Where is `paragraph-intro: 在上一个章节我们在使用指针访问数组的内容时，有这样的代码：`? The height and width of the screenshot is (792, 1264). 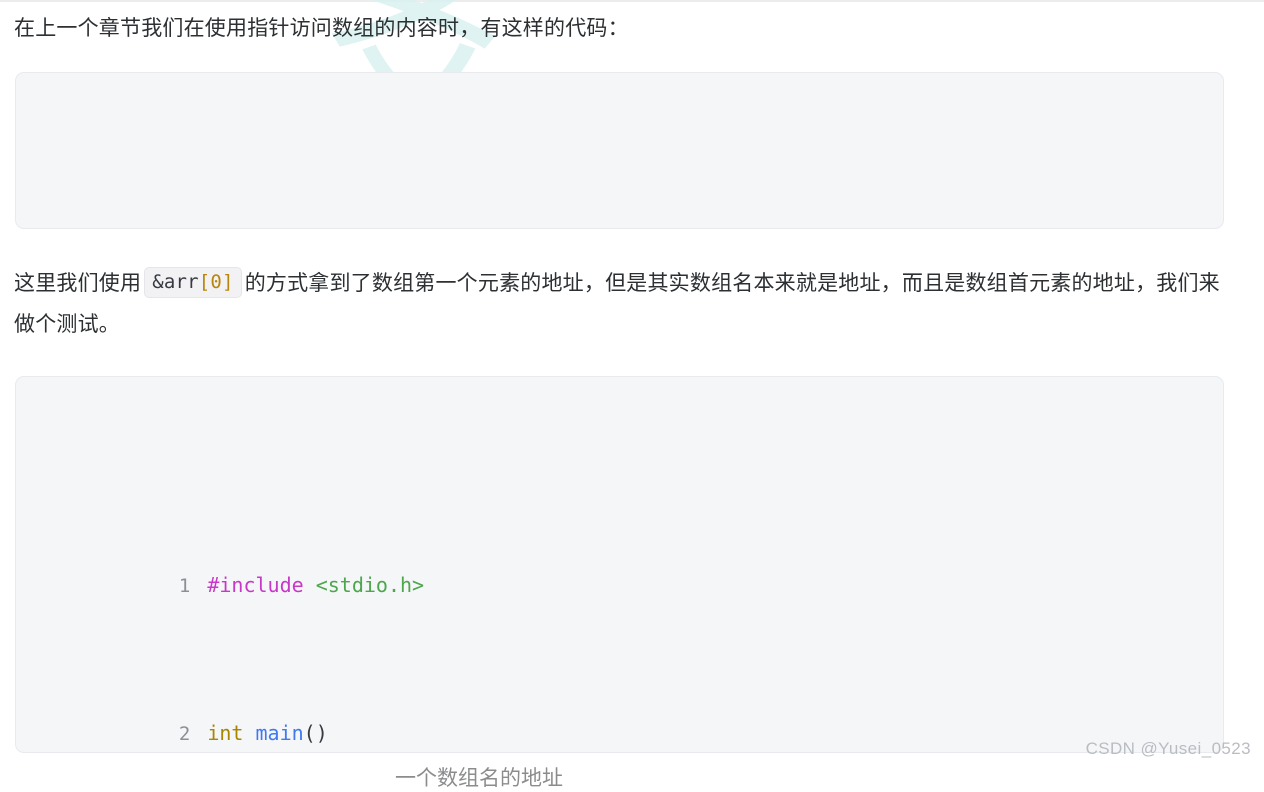
paragraph-intro: 在上一个章节我们在使用指针访问数组的内容时，有这样的代码： is located at coordinates (321, 28).